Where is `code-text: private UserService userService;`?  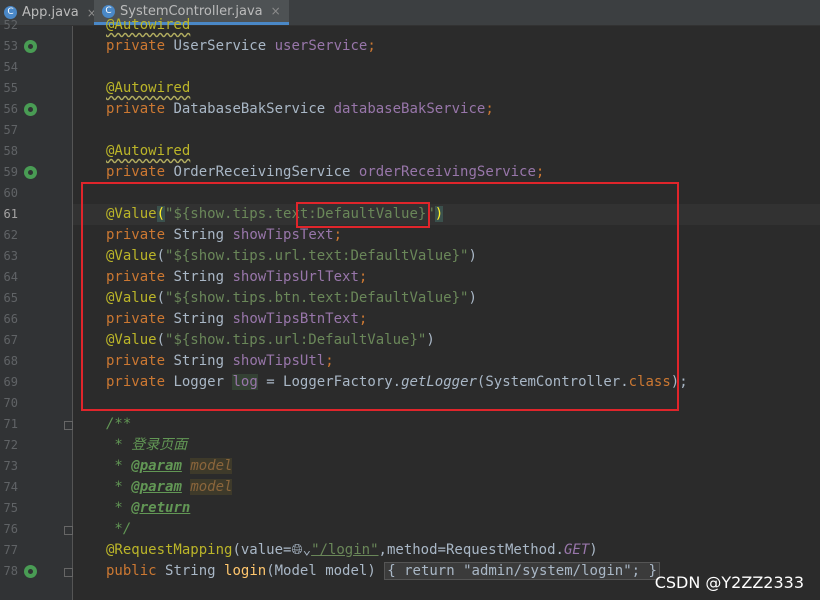
code-text: private UserService userService; is located at coordinates (241, 46).